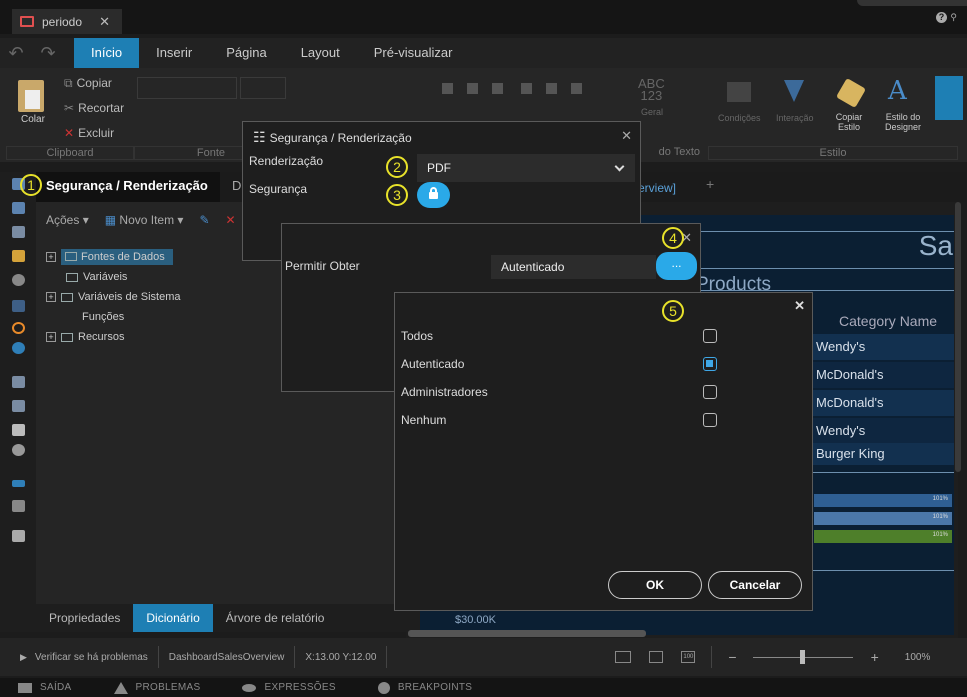 This screenshot has height=697, width=967. Describe the element at coordinates (23, 657) in the screenshot. I see `play-icon: ▶` at that location.